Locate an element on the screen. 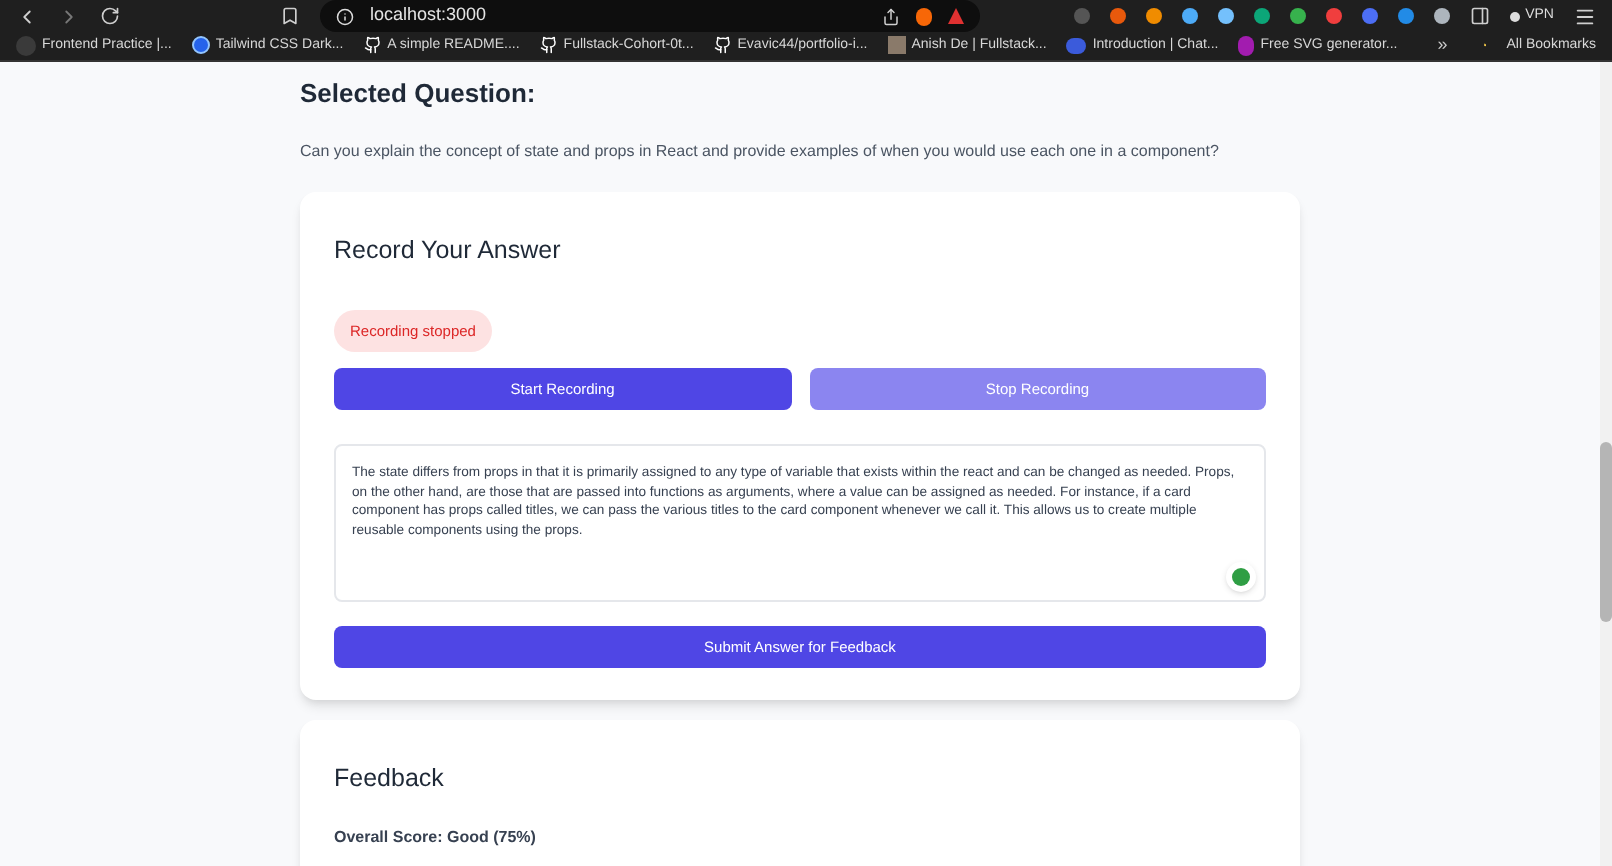  circle-logo-icon is located at coordinates (200, 45).